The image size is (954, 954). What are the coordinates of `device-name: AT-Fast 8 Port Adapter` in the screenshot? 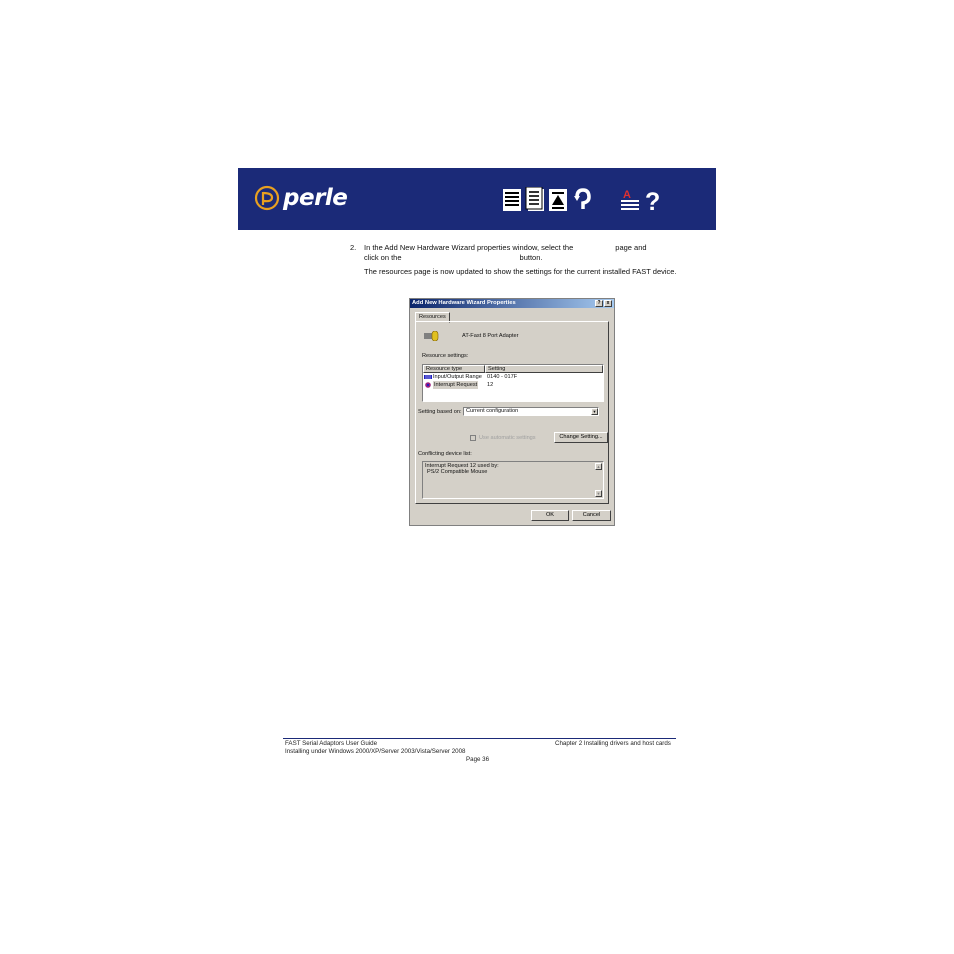 It's located at (490, 336).